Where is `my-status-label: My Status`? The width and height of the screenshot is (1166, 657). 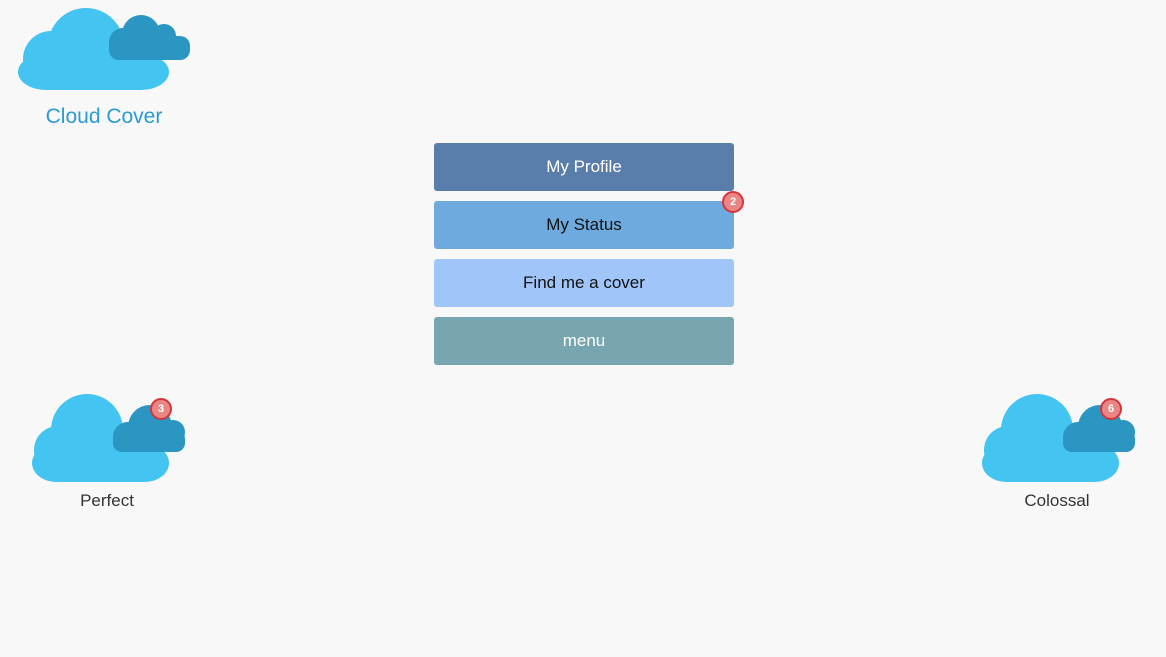 my-status-label: My Status is located at coordinates (584, 224).